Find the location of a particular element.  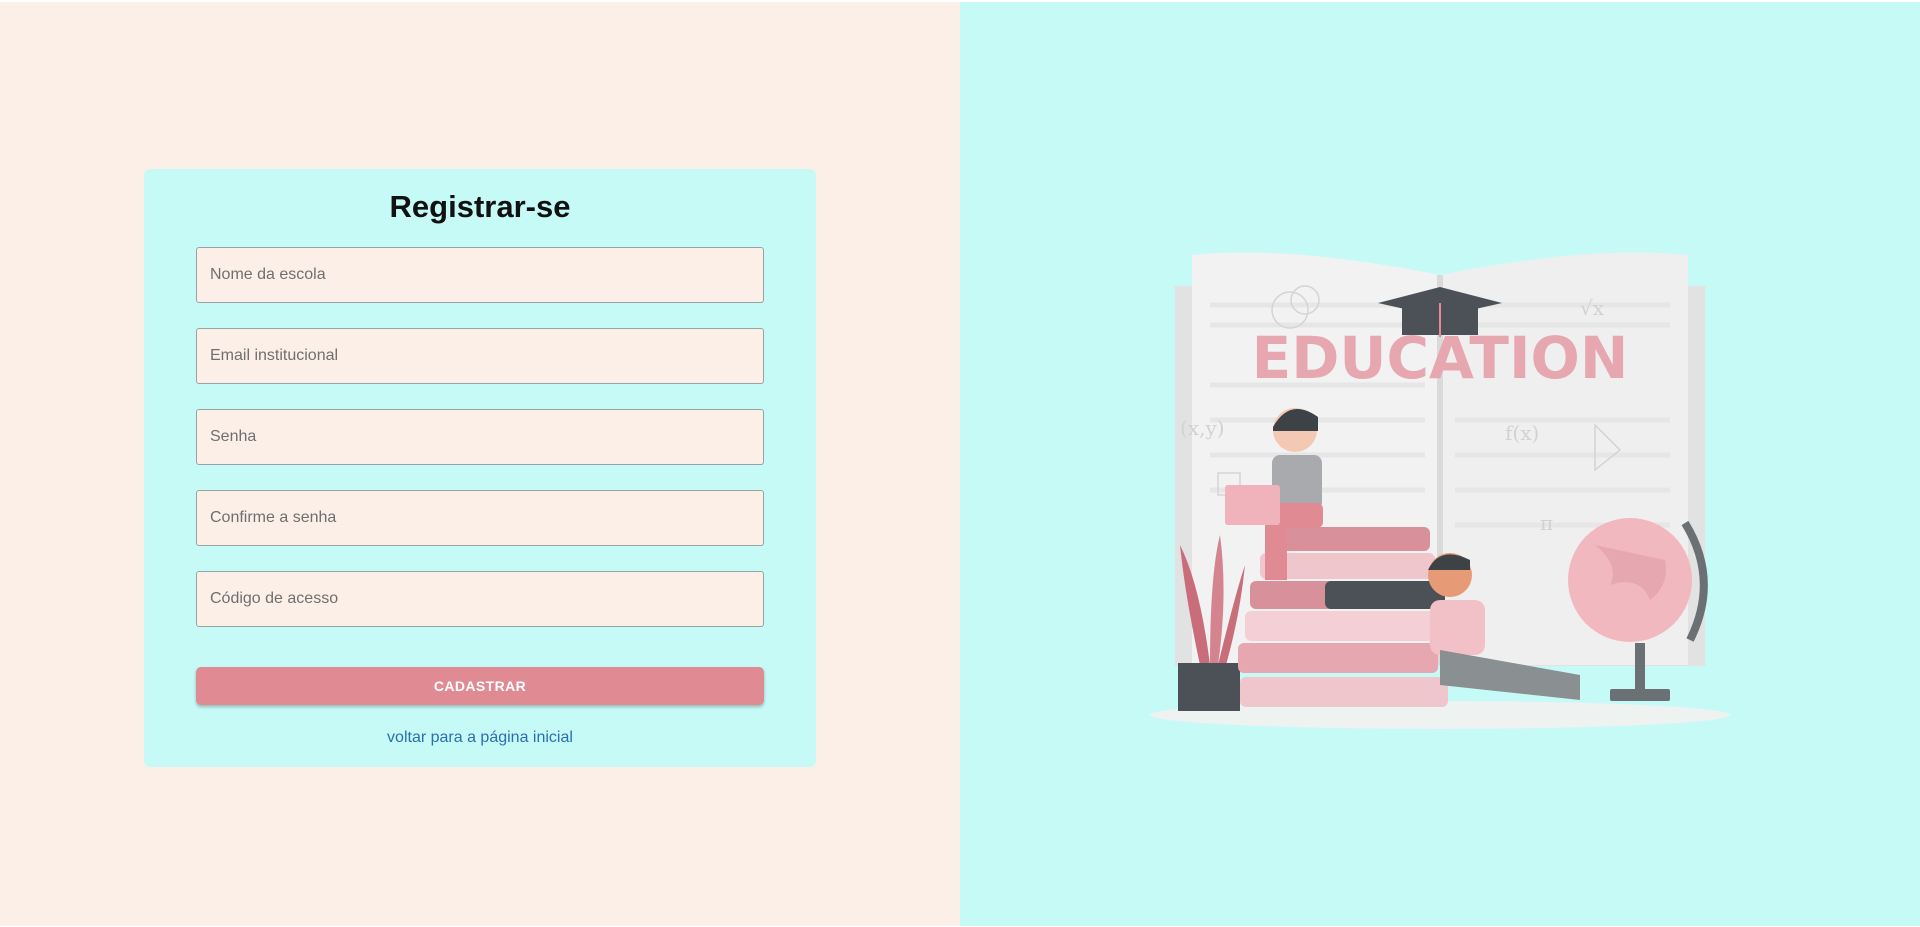

back-to-home-link: voltar para a página inicial is located at coordinates (480, 738).